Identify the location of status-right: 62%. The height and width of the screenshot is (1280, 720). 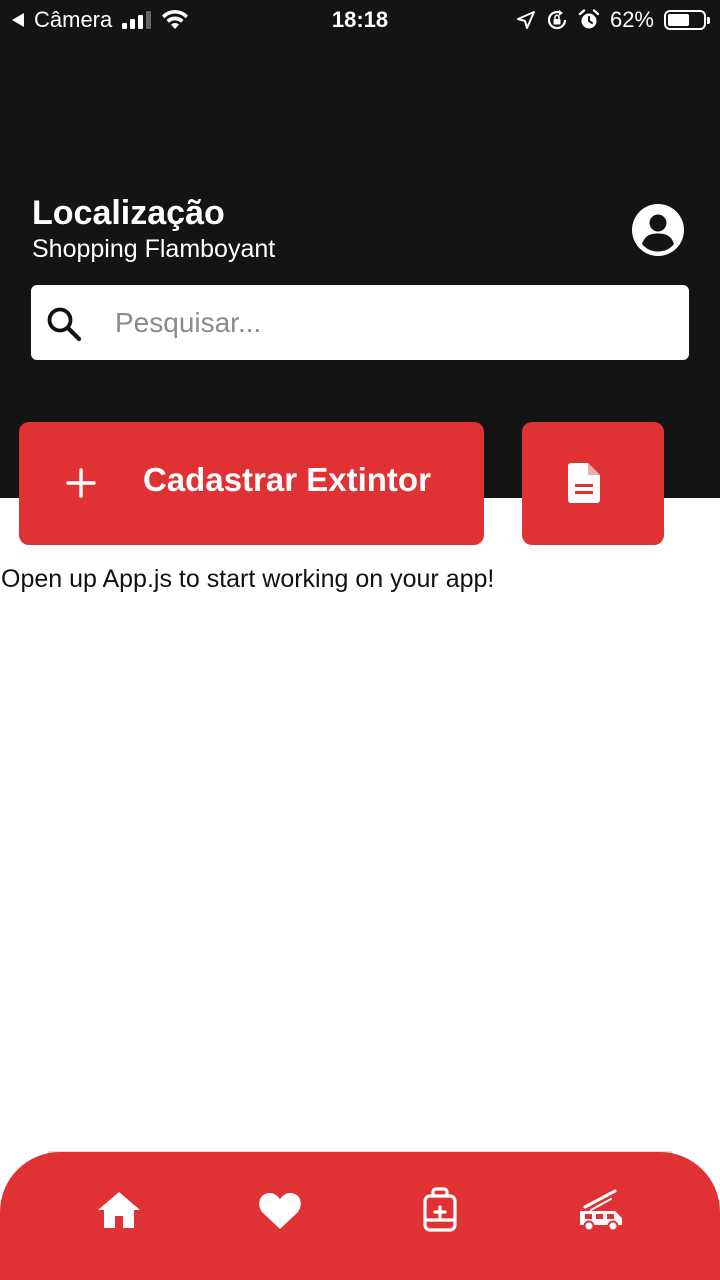
(613, 20).